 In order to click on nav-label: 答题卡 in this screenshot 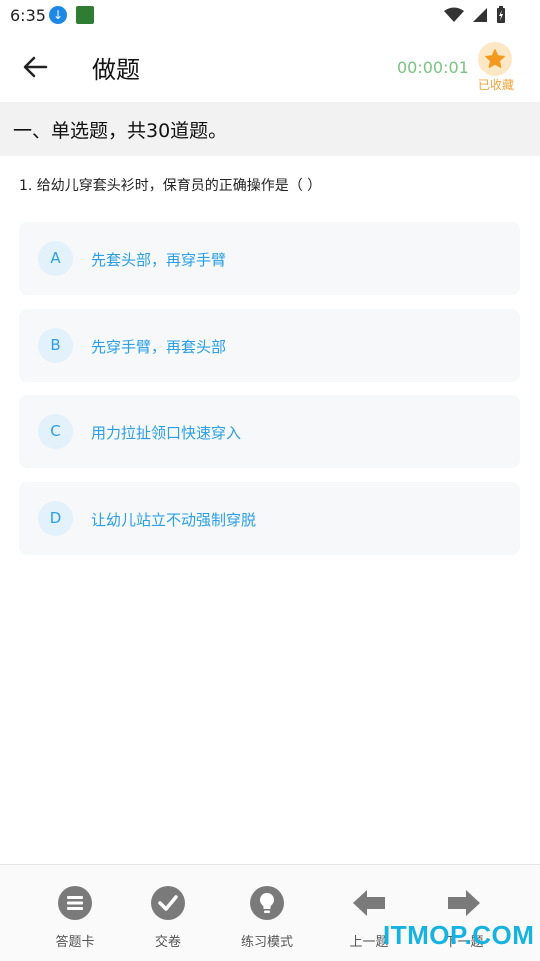, I will do `click(75, 942)`.